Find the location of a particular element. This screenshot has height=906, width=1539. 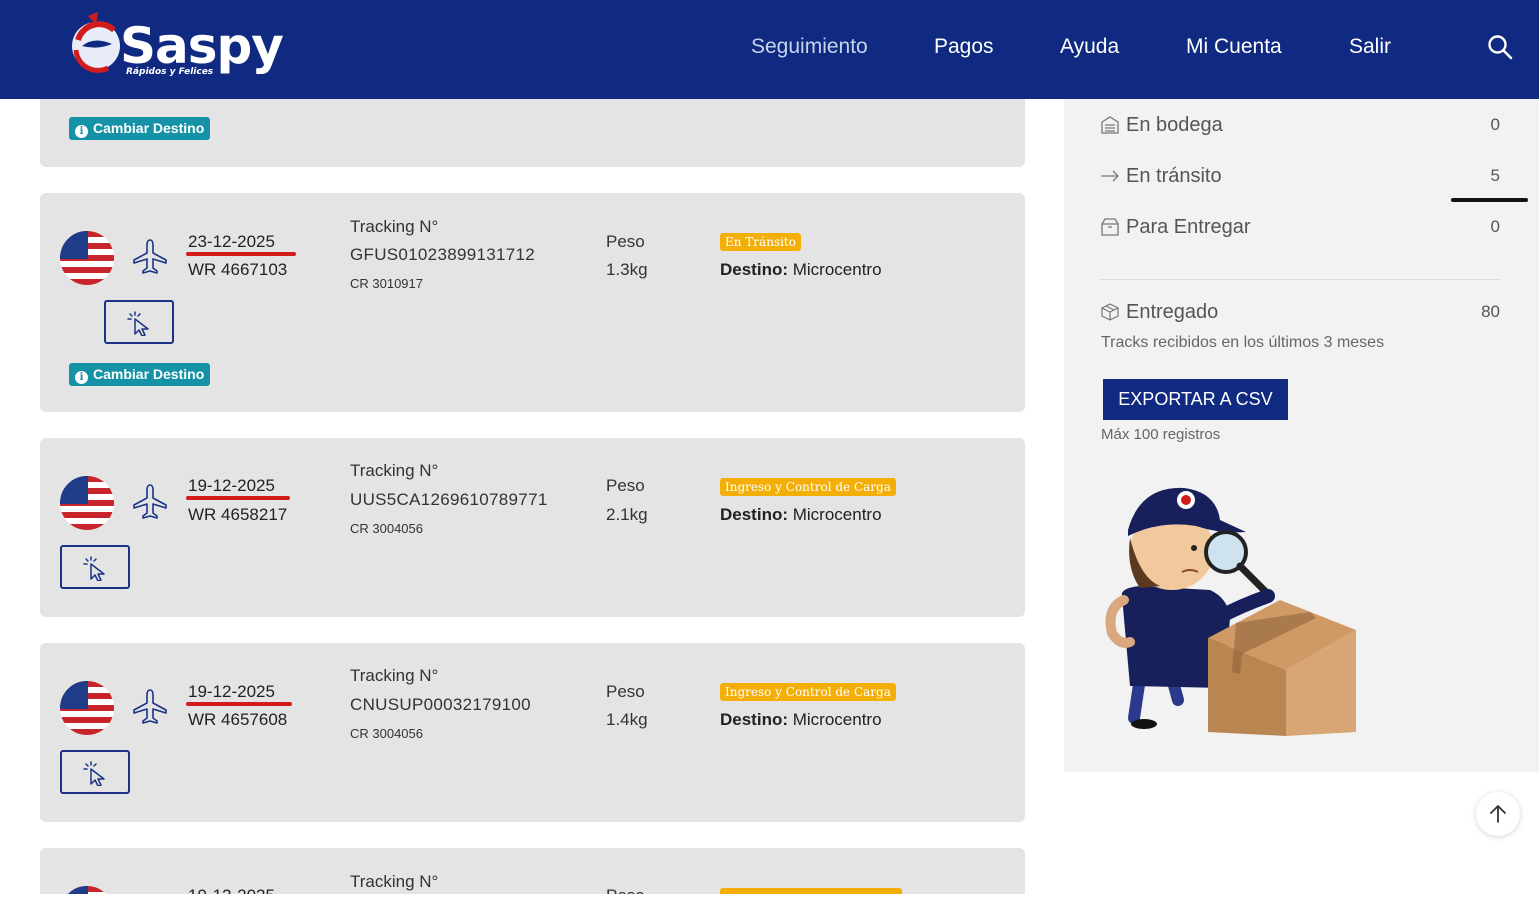

tracking-number: GFUS01023899131712 is located at coordinates (442, 254).